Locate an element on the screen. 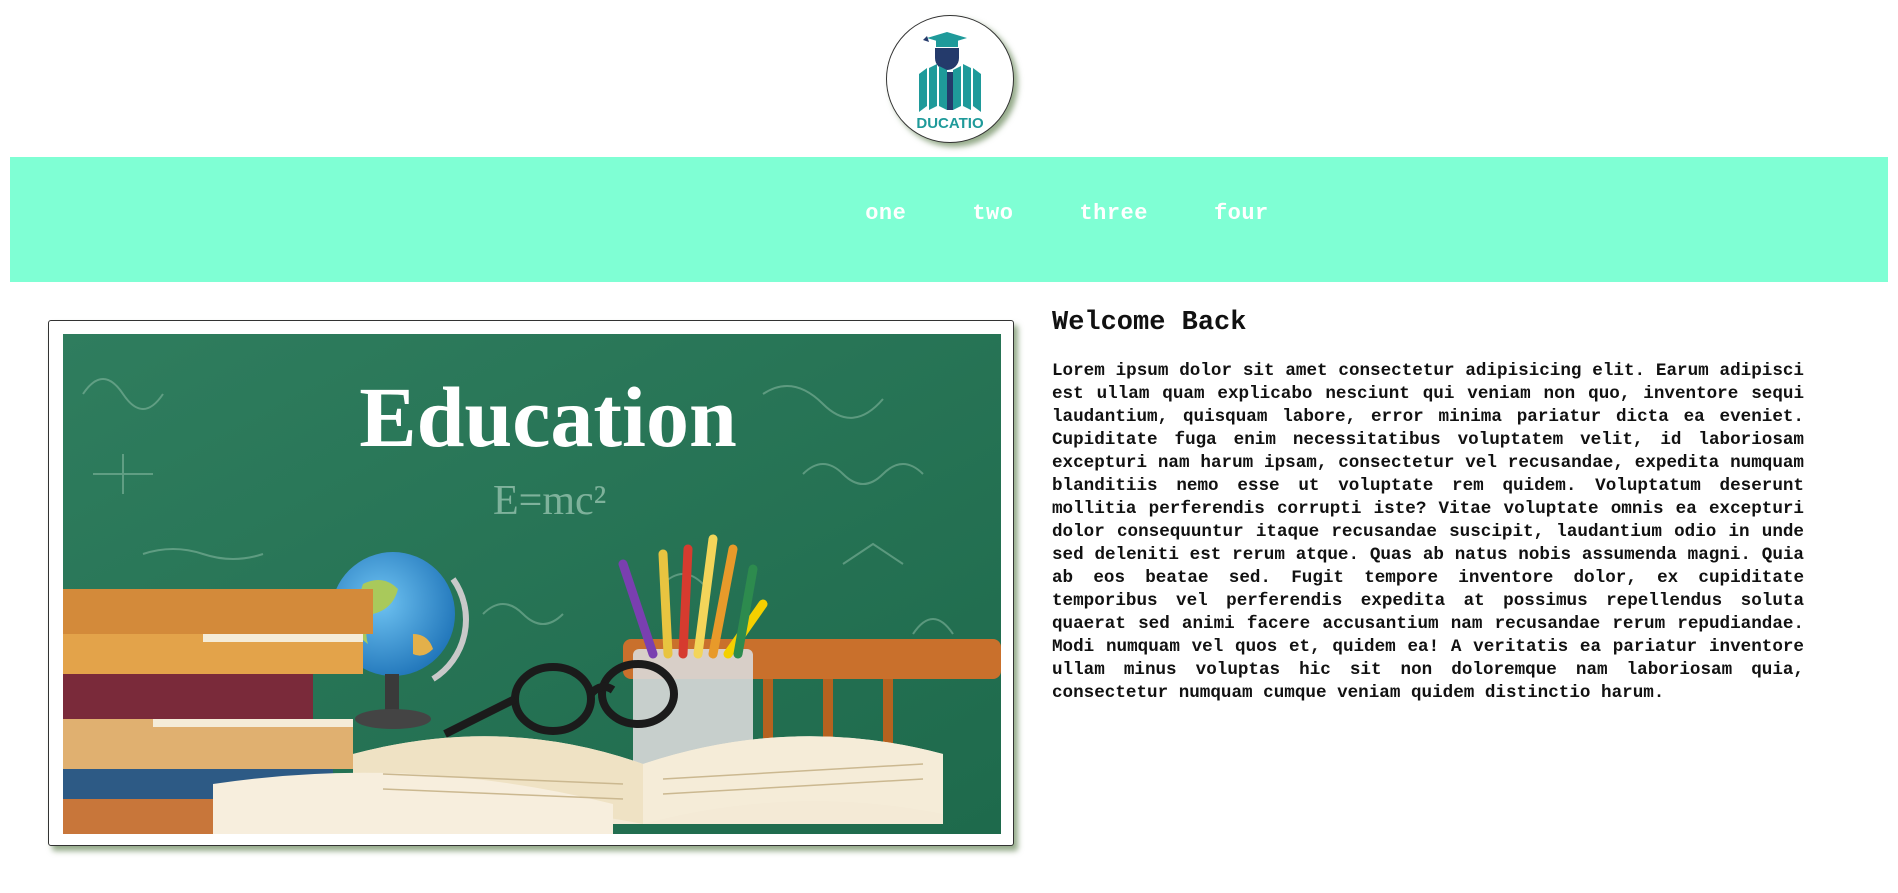 This screenshot has width=1898, height=893. nav-item-four: four is located at coordinates (1241, 213).